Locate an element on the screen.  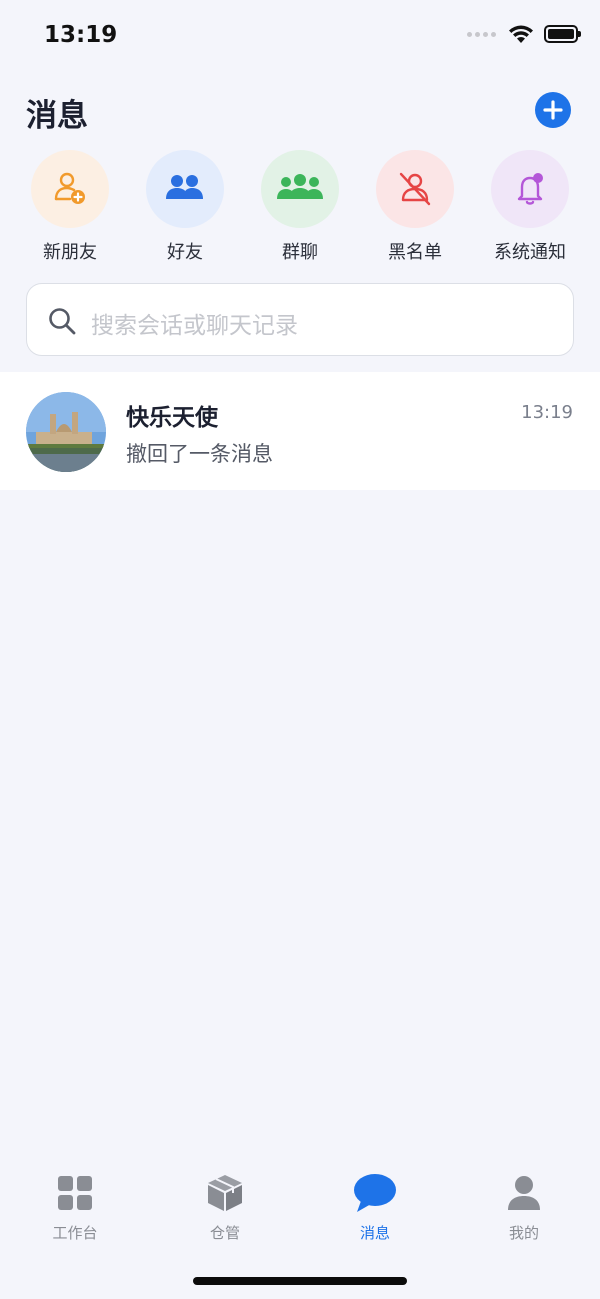
bell-icon is located at coordinates (530, 189).